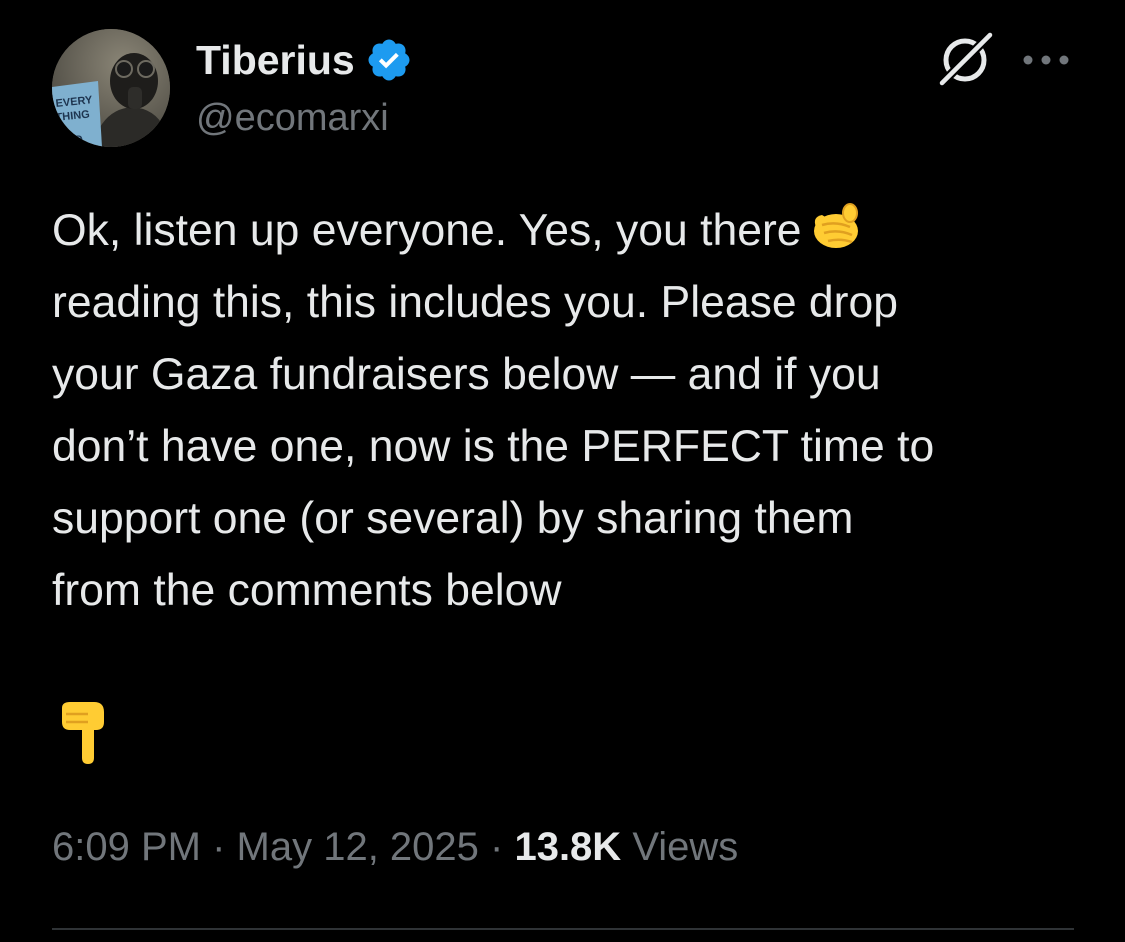 The width and height of the screenshot is (1125, 942). I want to click on grok-icon, so click(965, 60).